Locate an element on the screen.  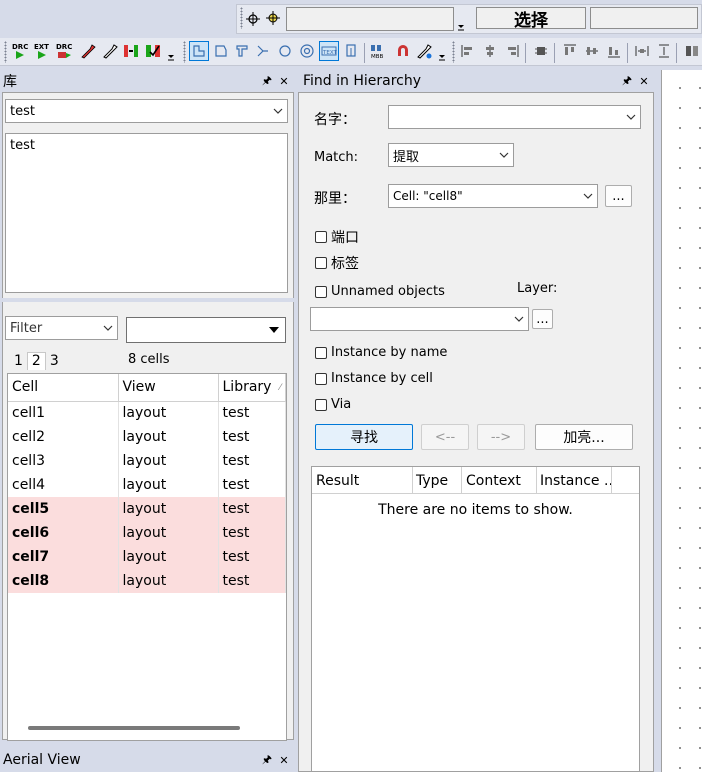
circle-icon is located at coordinates (285, 51).